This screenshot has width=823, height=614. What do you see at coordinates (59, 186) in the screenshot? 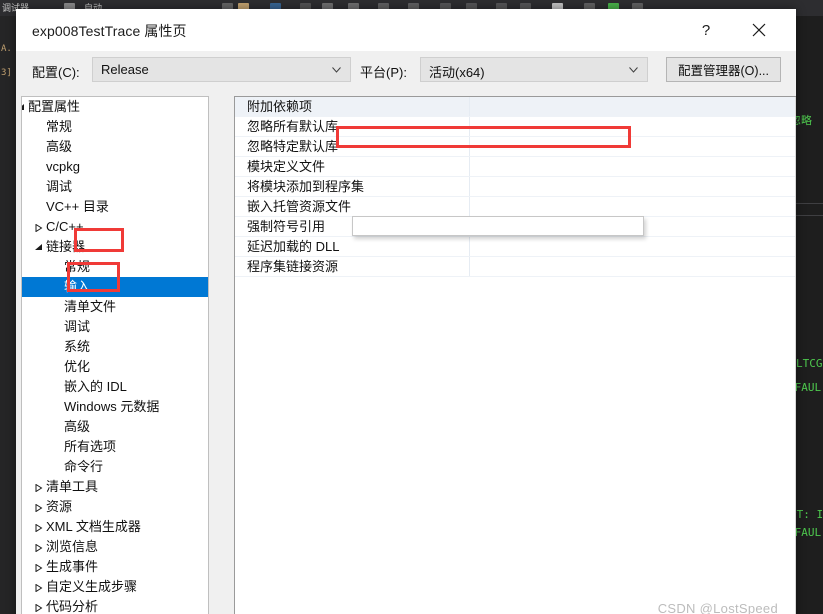
I see `tree-item-label: 调试` at bounding box center [59, 186].